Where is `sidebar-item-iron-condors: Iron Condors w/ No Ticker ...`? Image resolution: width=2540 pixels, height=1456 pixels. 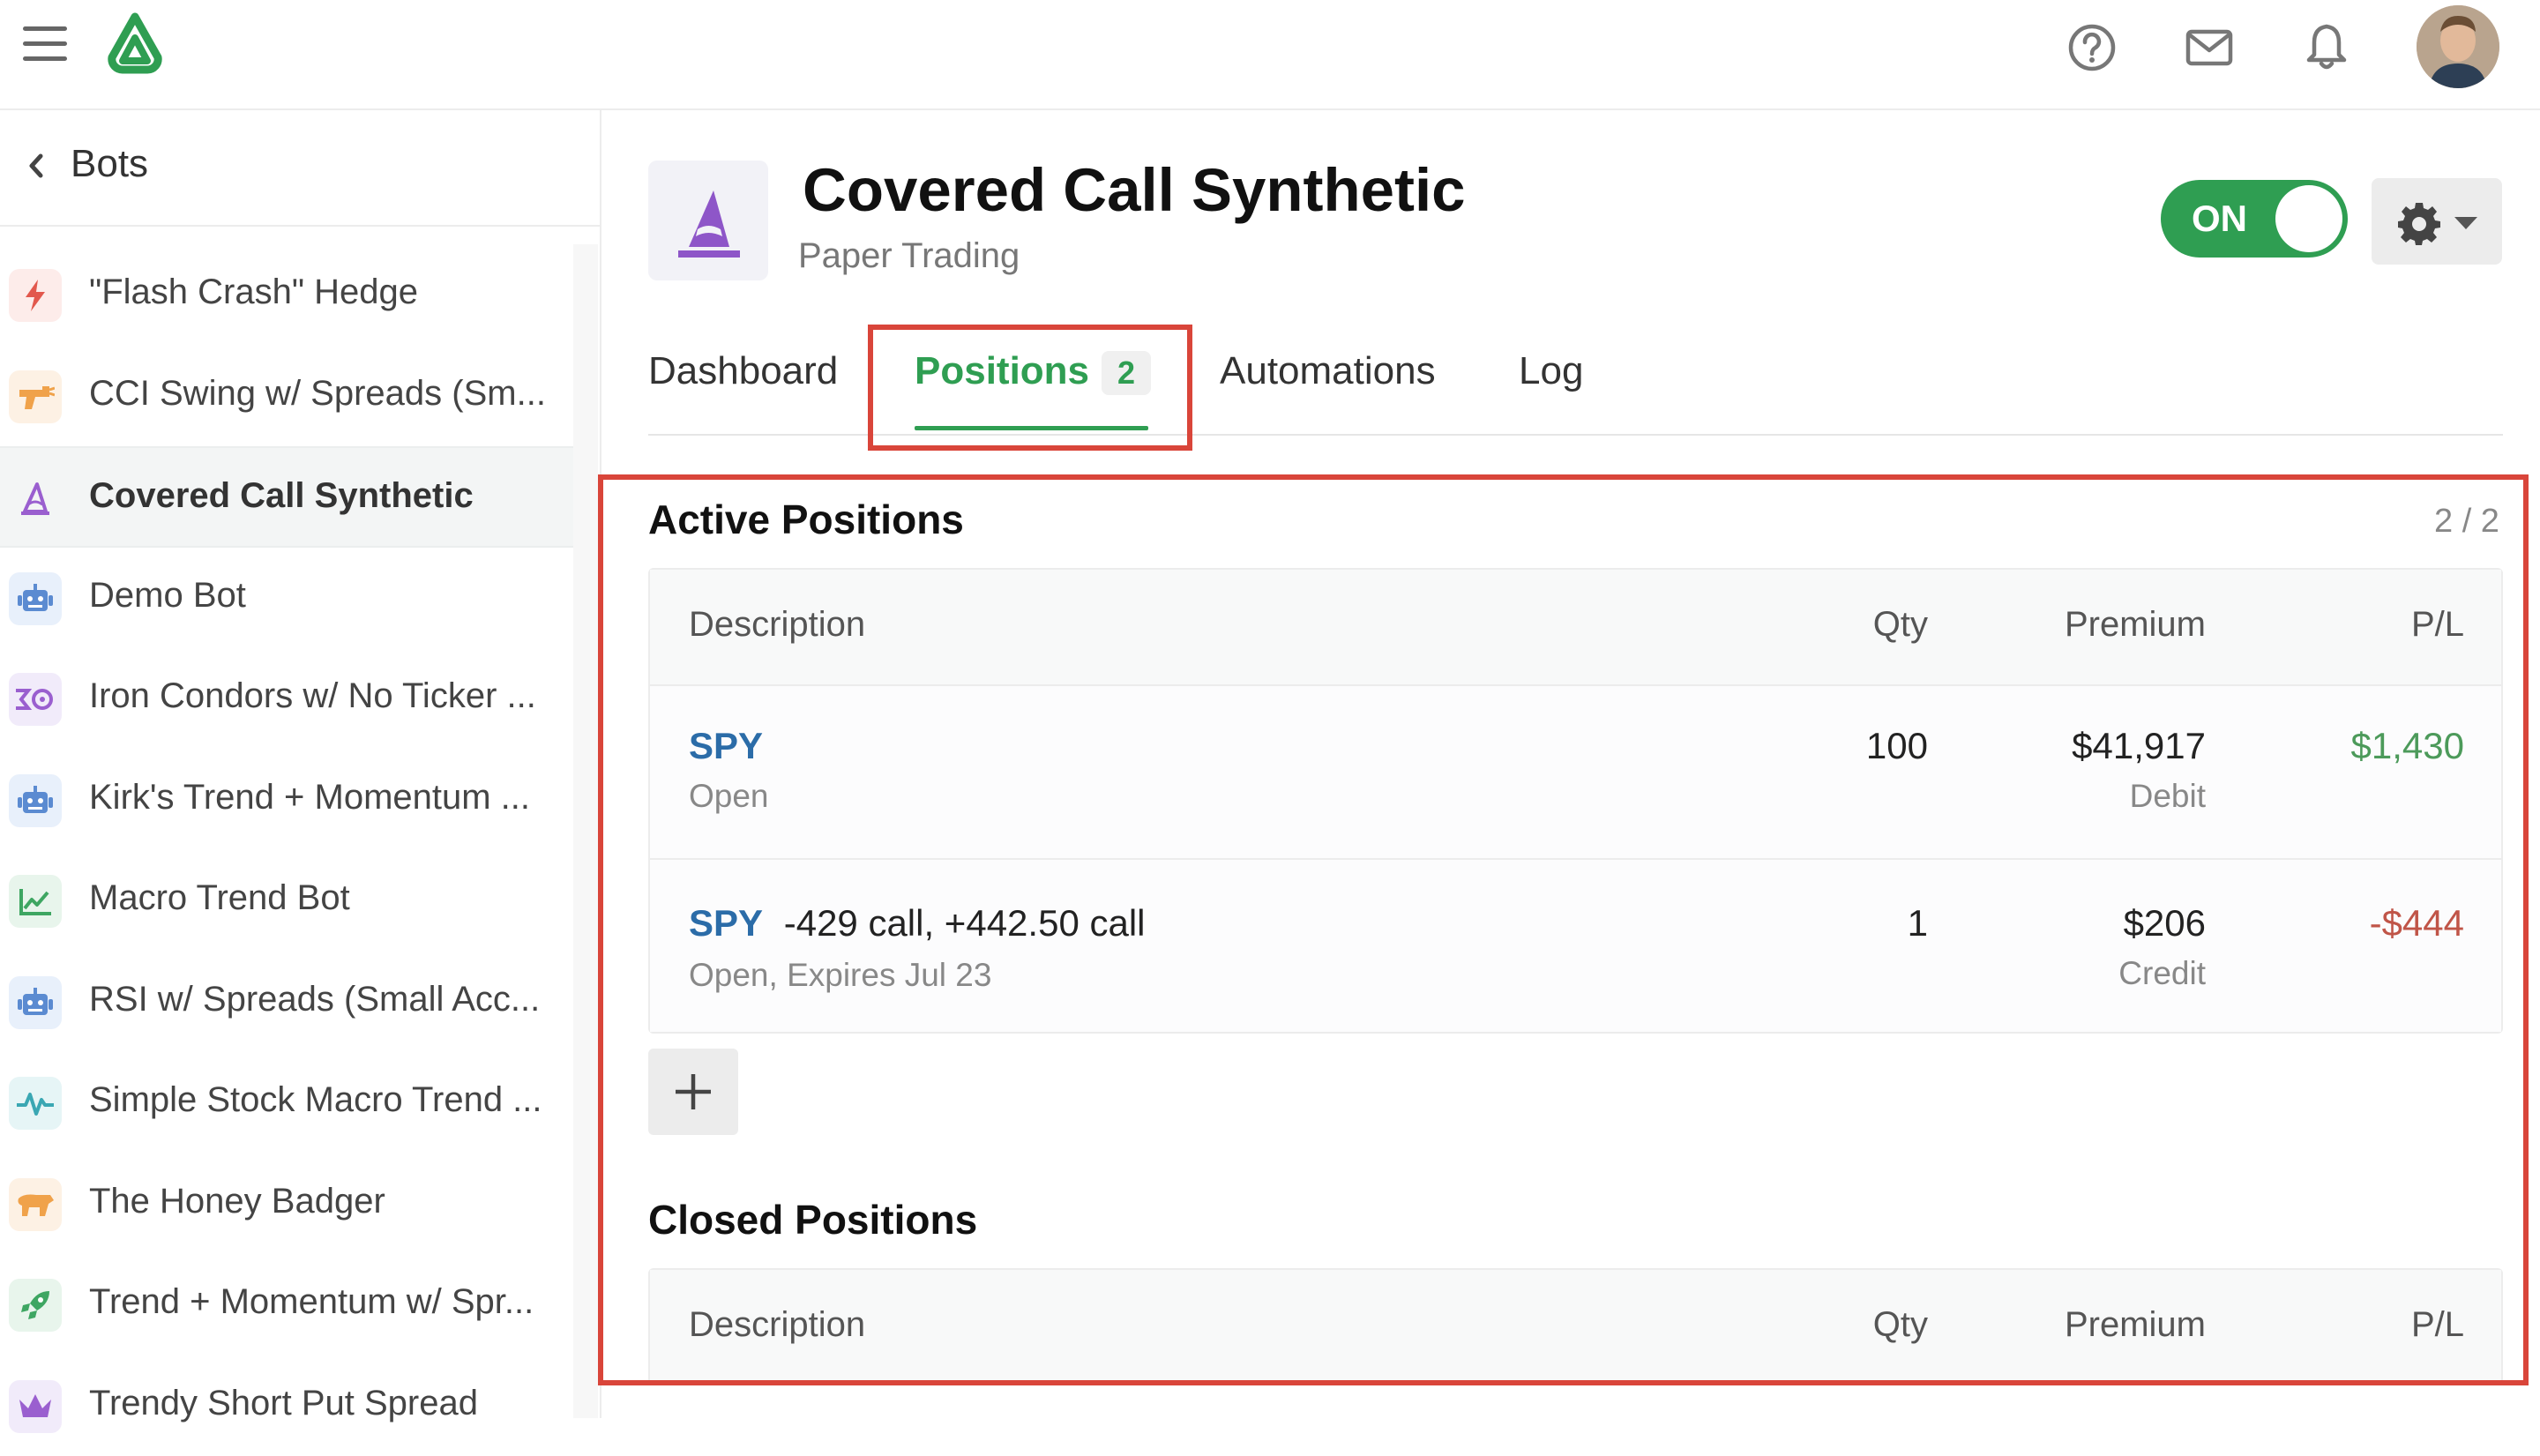
sidebar-item-iron-condors: Iron Condors w/ No Ticker ... is located at coordinates (286, 699).